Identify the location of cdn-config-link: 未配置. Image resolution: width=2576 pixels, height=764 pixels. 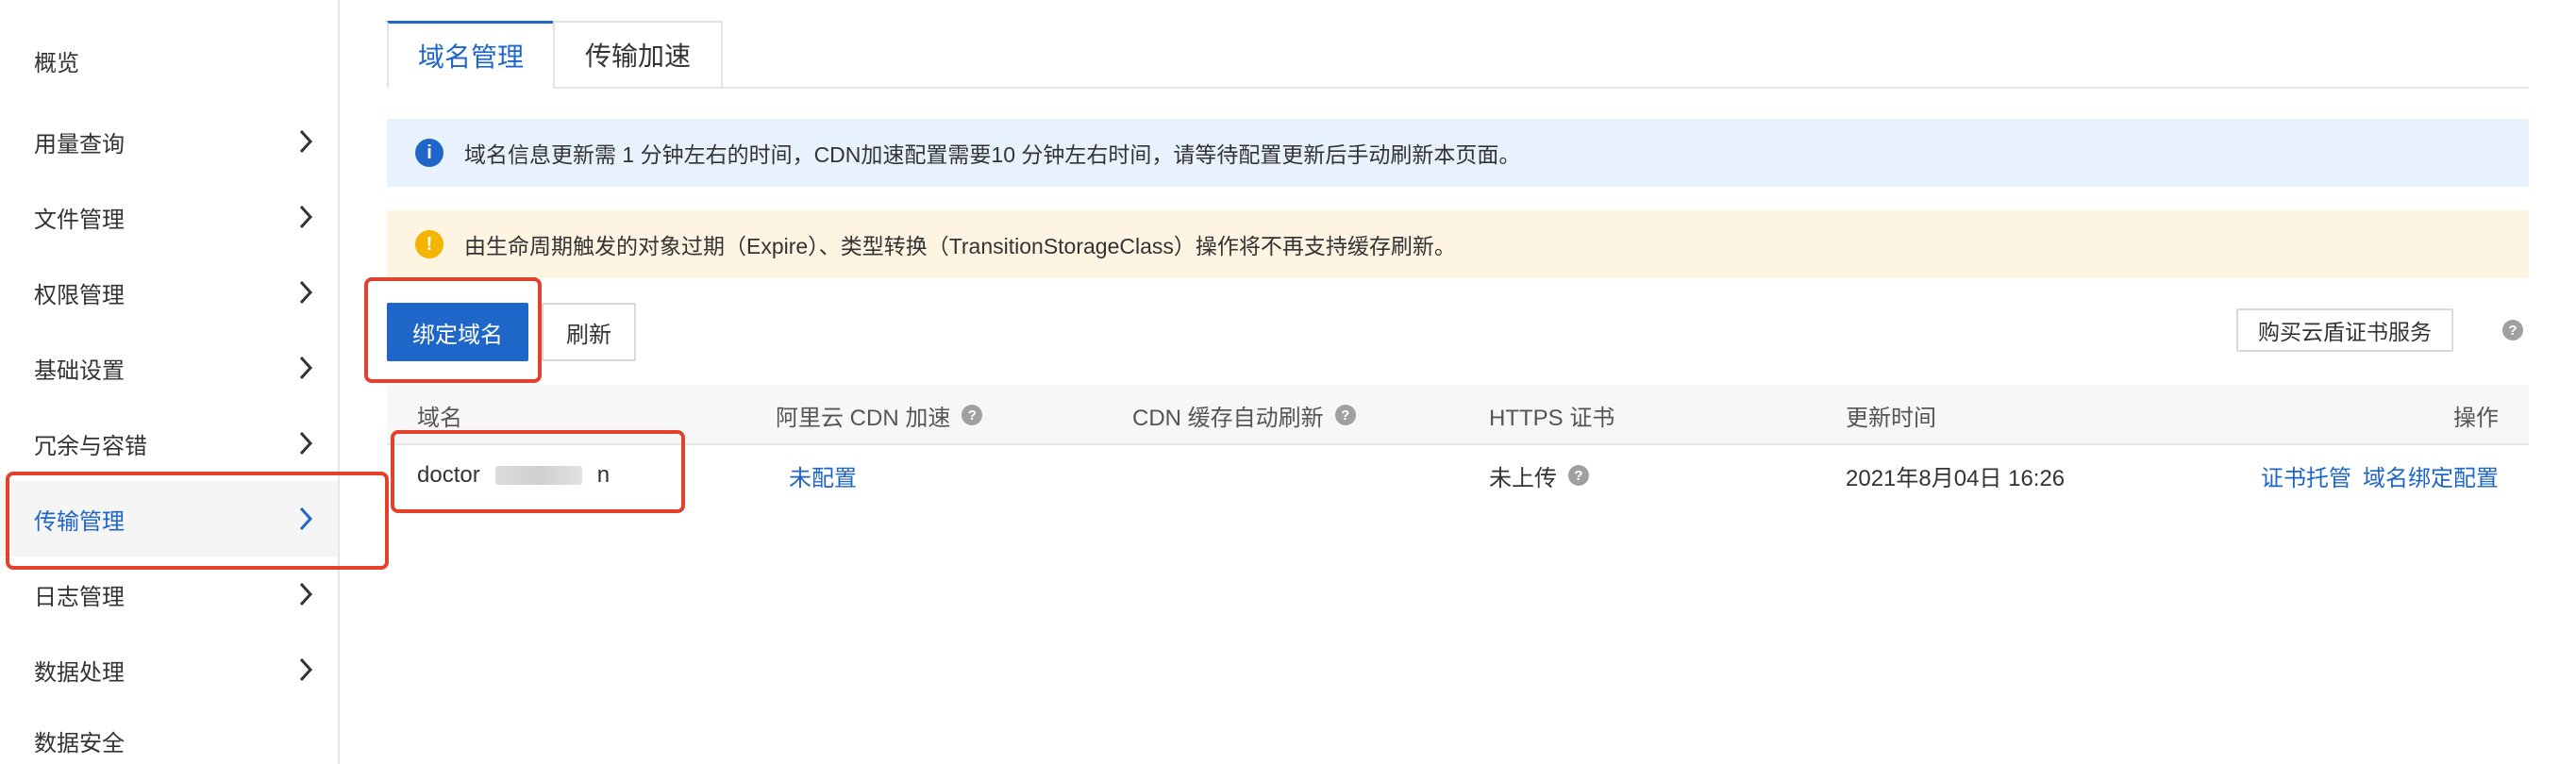
(823, 475).